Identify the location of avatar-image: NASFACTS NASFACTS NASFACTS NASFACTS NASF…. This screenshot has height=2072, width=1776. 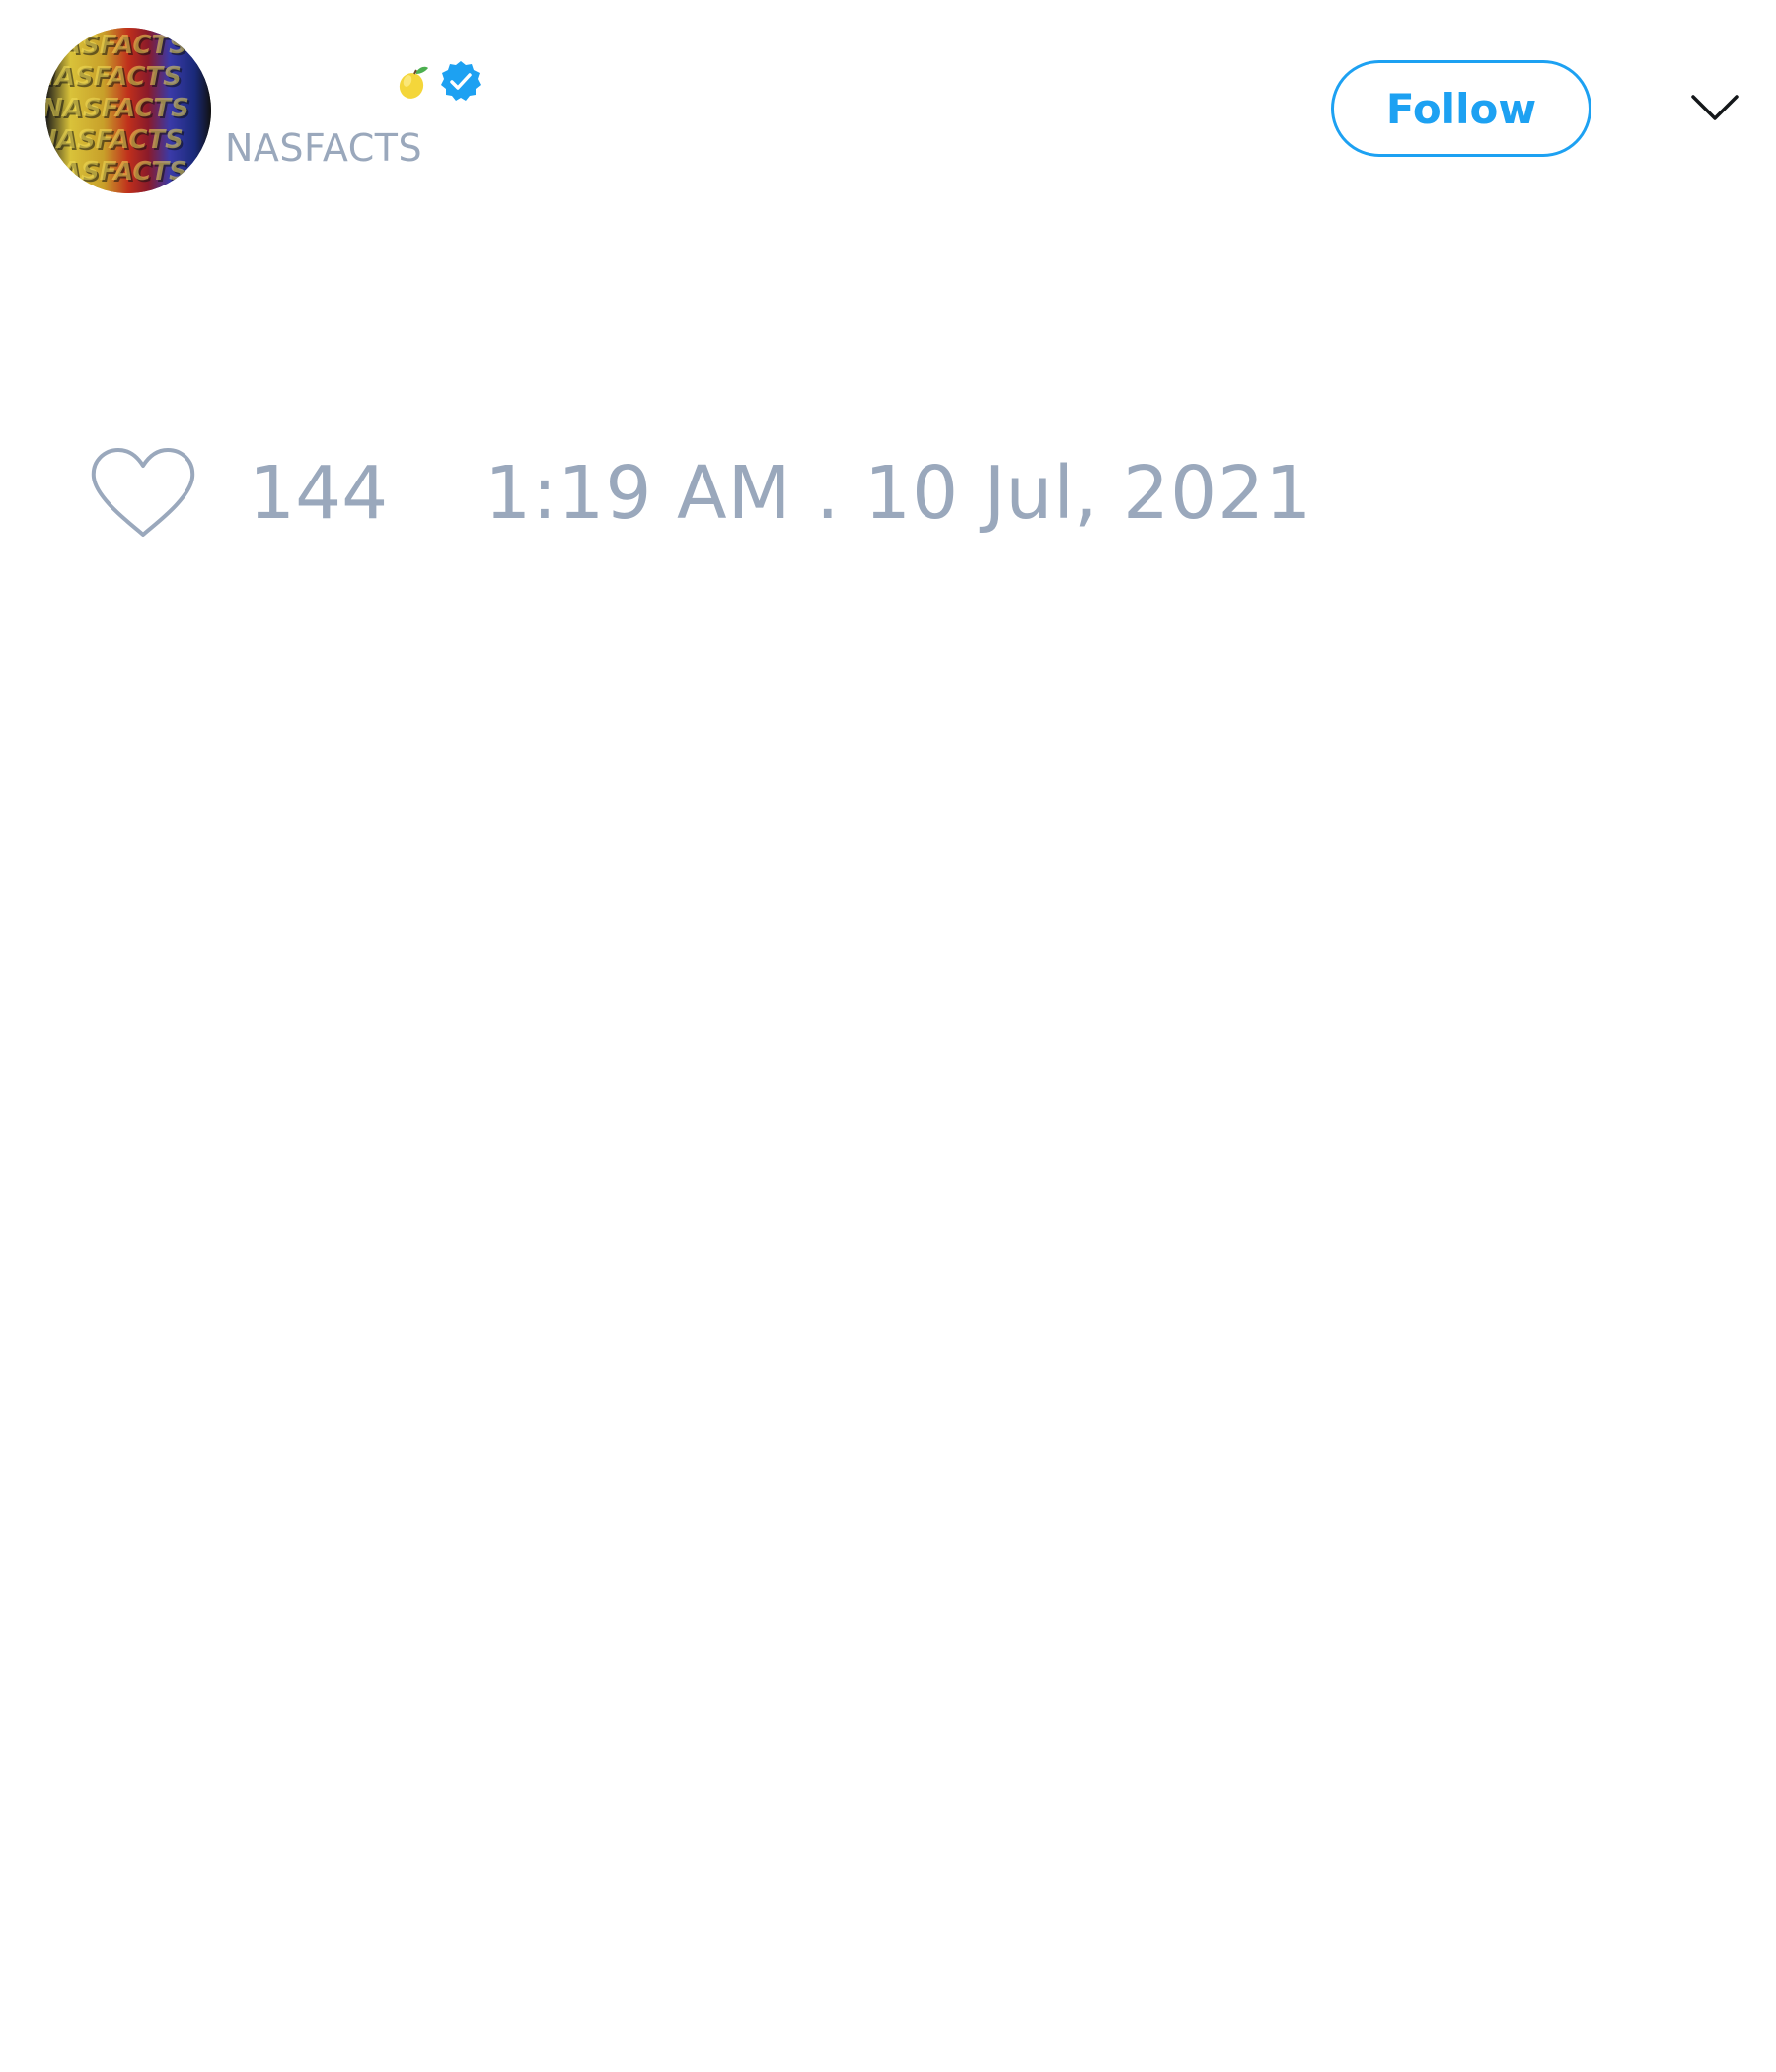
(128, 111).